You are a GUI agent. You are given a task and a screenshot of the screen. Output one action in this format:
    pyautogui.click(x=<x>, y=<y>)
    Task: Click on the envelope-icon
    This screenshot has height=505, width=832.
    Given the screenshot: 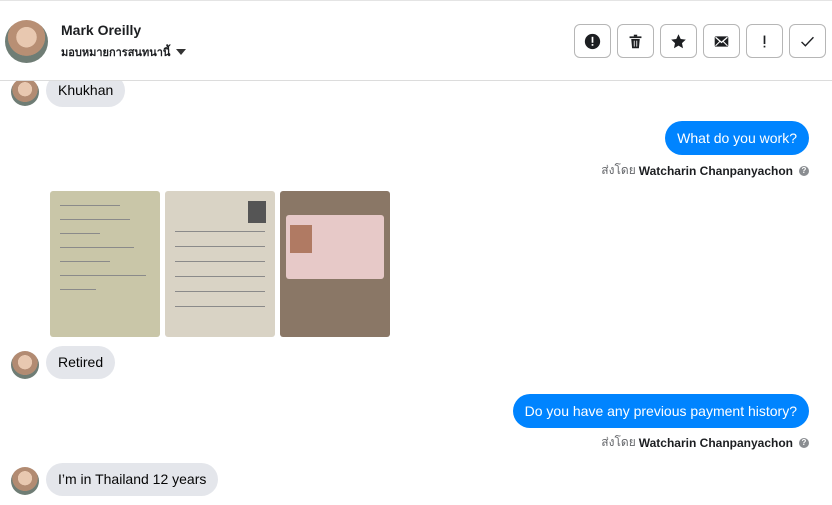 What is the action you would take?
    pyautogui.click(x=721, y=41)
    